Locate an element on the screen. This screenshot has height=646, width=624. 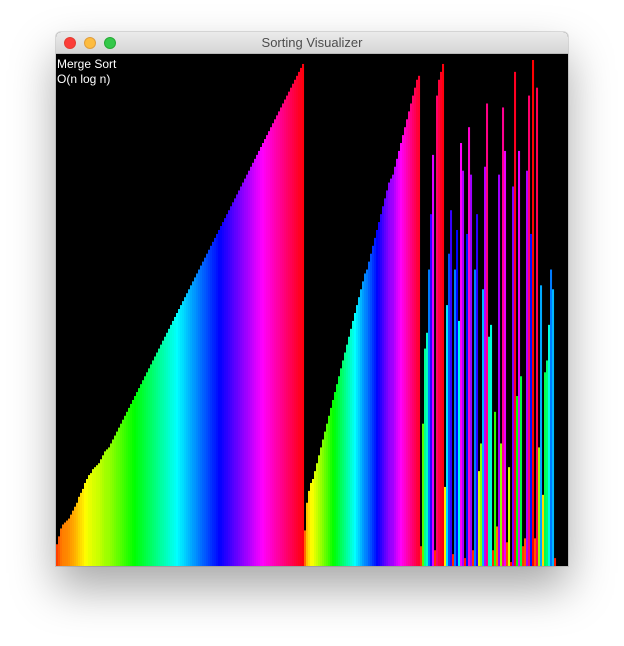
algorithm-name: Merge Sort is located at coordinates (87, 64).